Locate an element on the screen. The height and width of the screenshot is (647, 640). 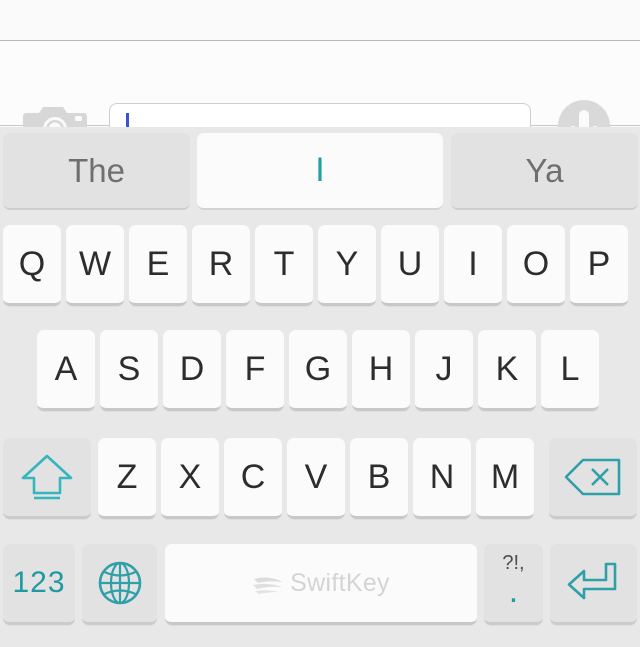
key-r: R is located at coordinates (221, 265).